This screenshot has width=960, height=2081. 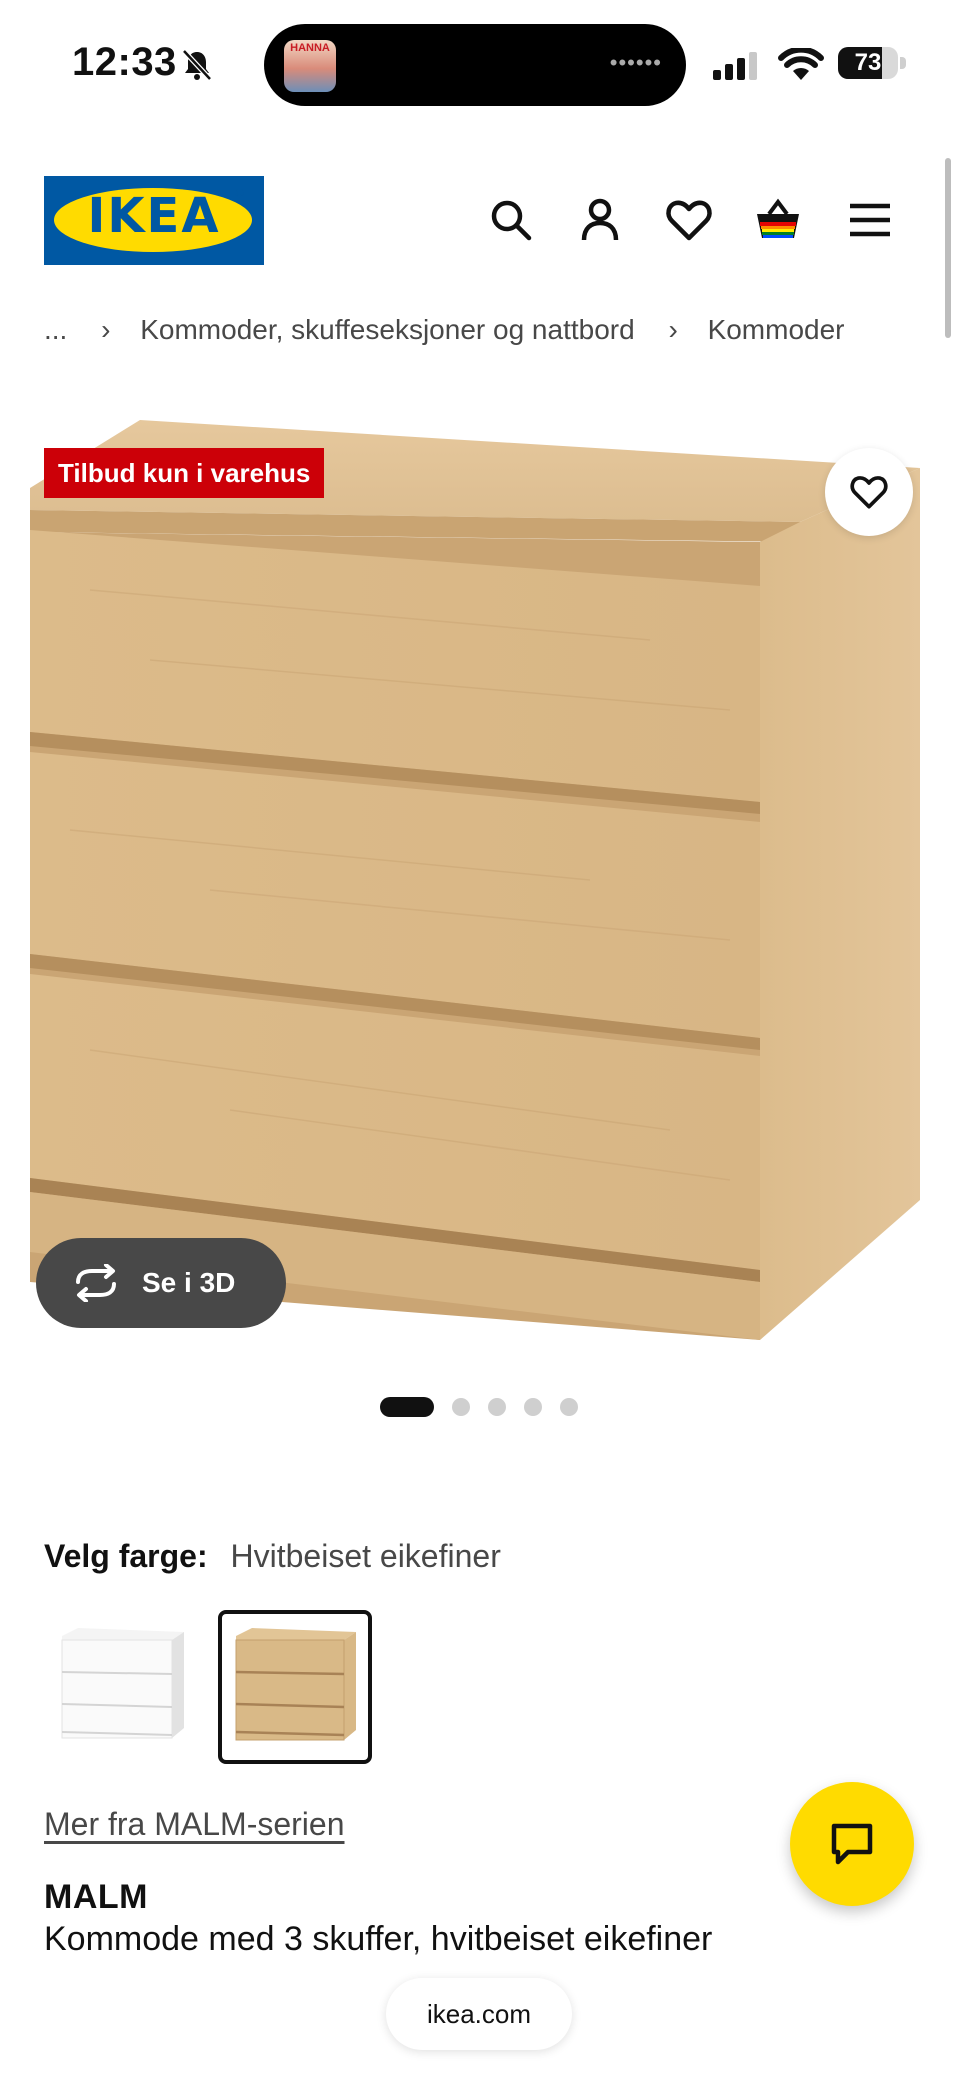 I want to click on promo-badge: Tilbud kun i varehus, so click(x=184, y=473).